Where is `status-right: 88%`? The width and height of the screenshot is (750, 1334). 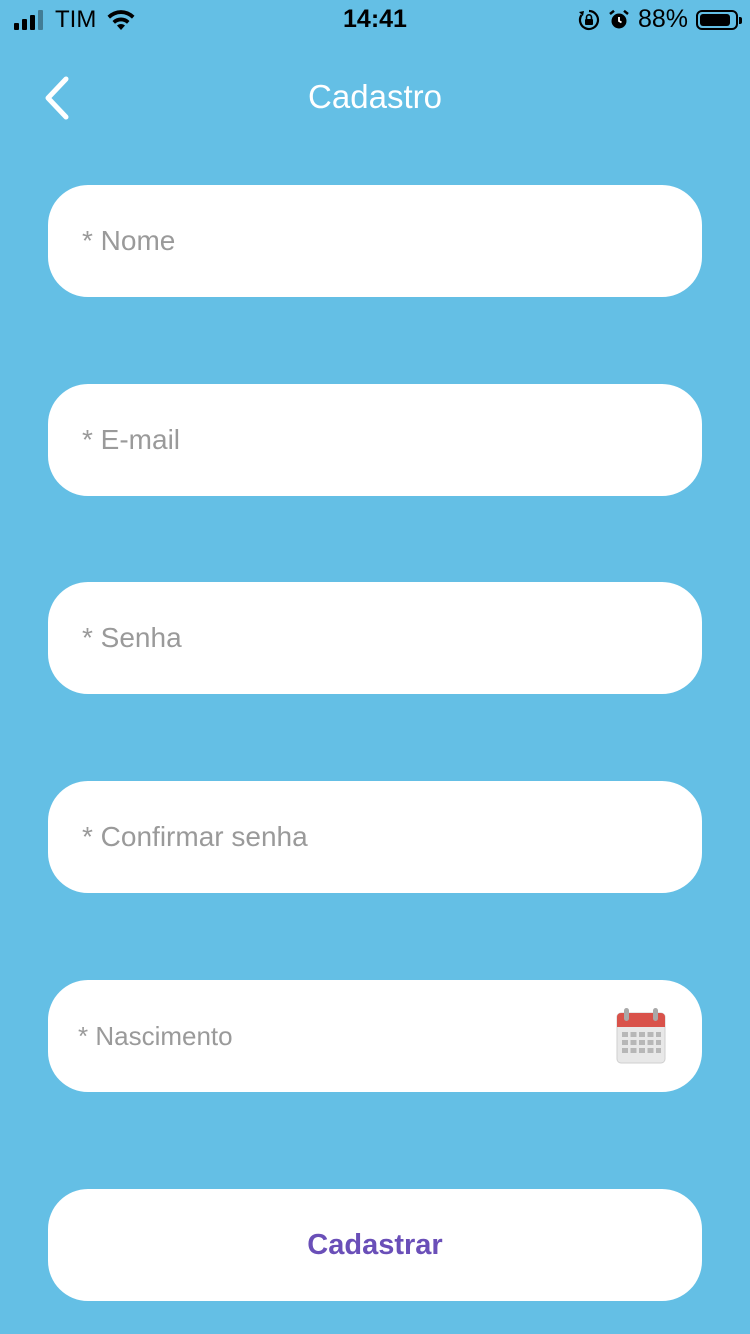 status-right: 88% is located at coordinates (660, 19).